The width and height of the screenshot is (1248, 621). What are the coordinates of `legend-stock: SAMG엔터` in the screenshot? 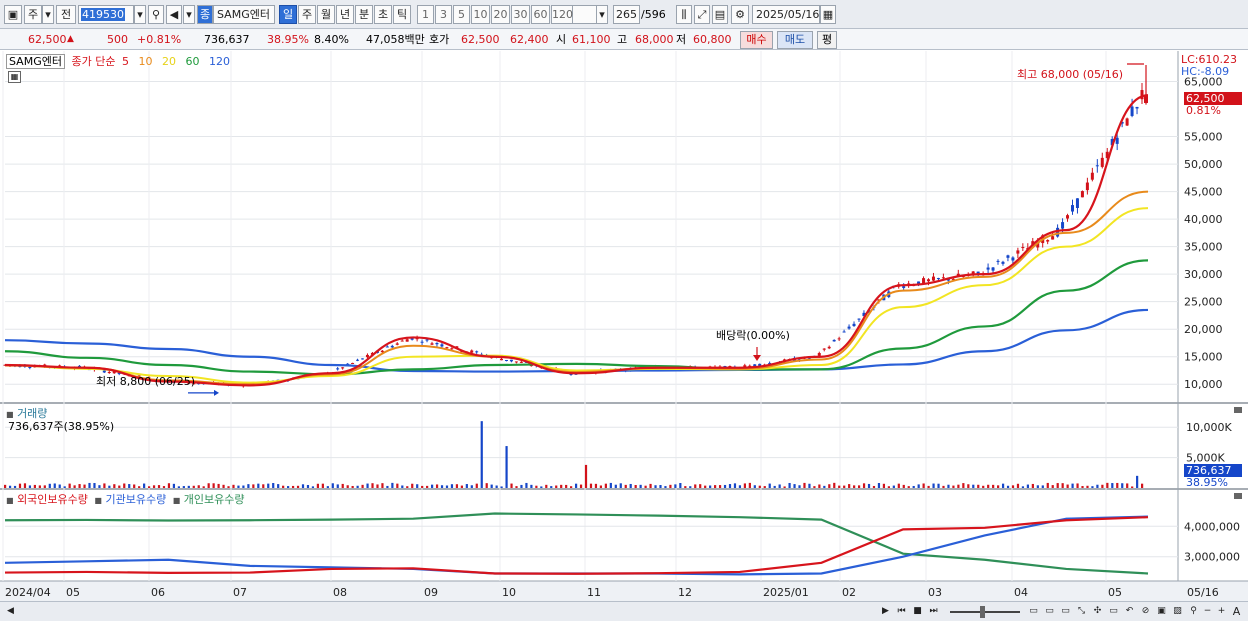 It's located at (35, 61).